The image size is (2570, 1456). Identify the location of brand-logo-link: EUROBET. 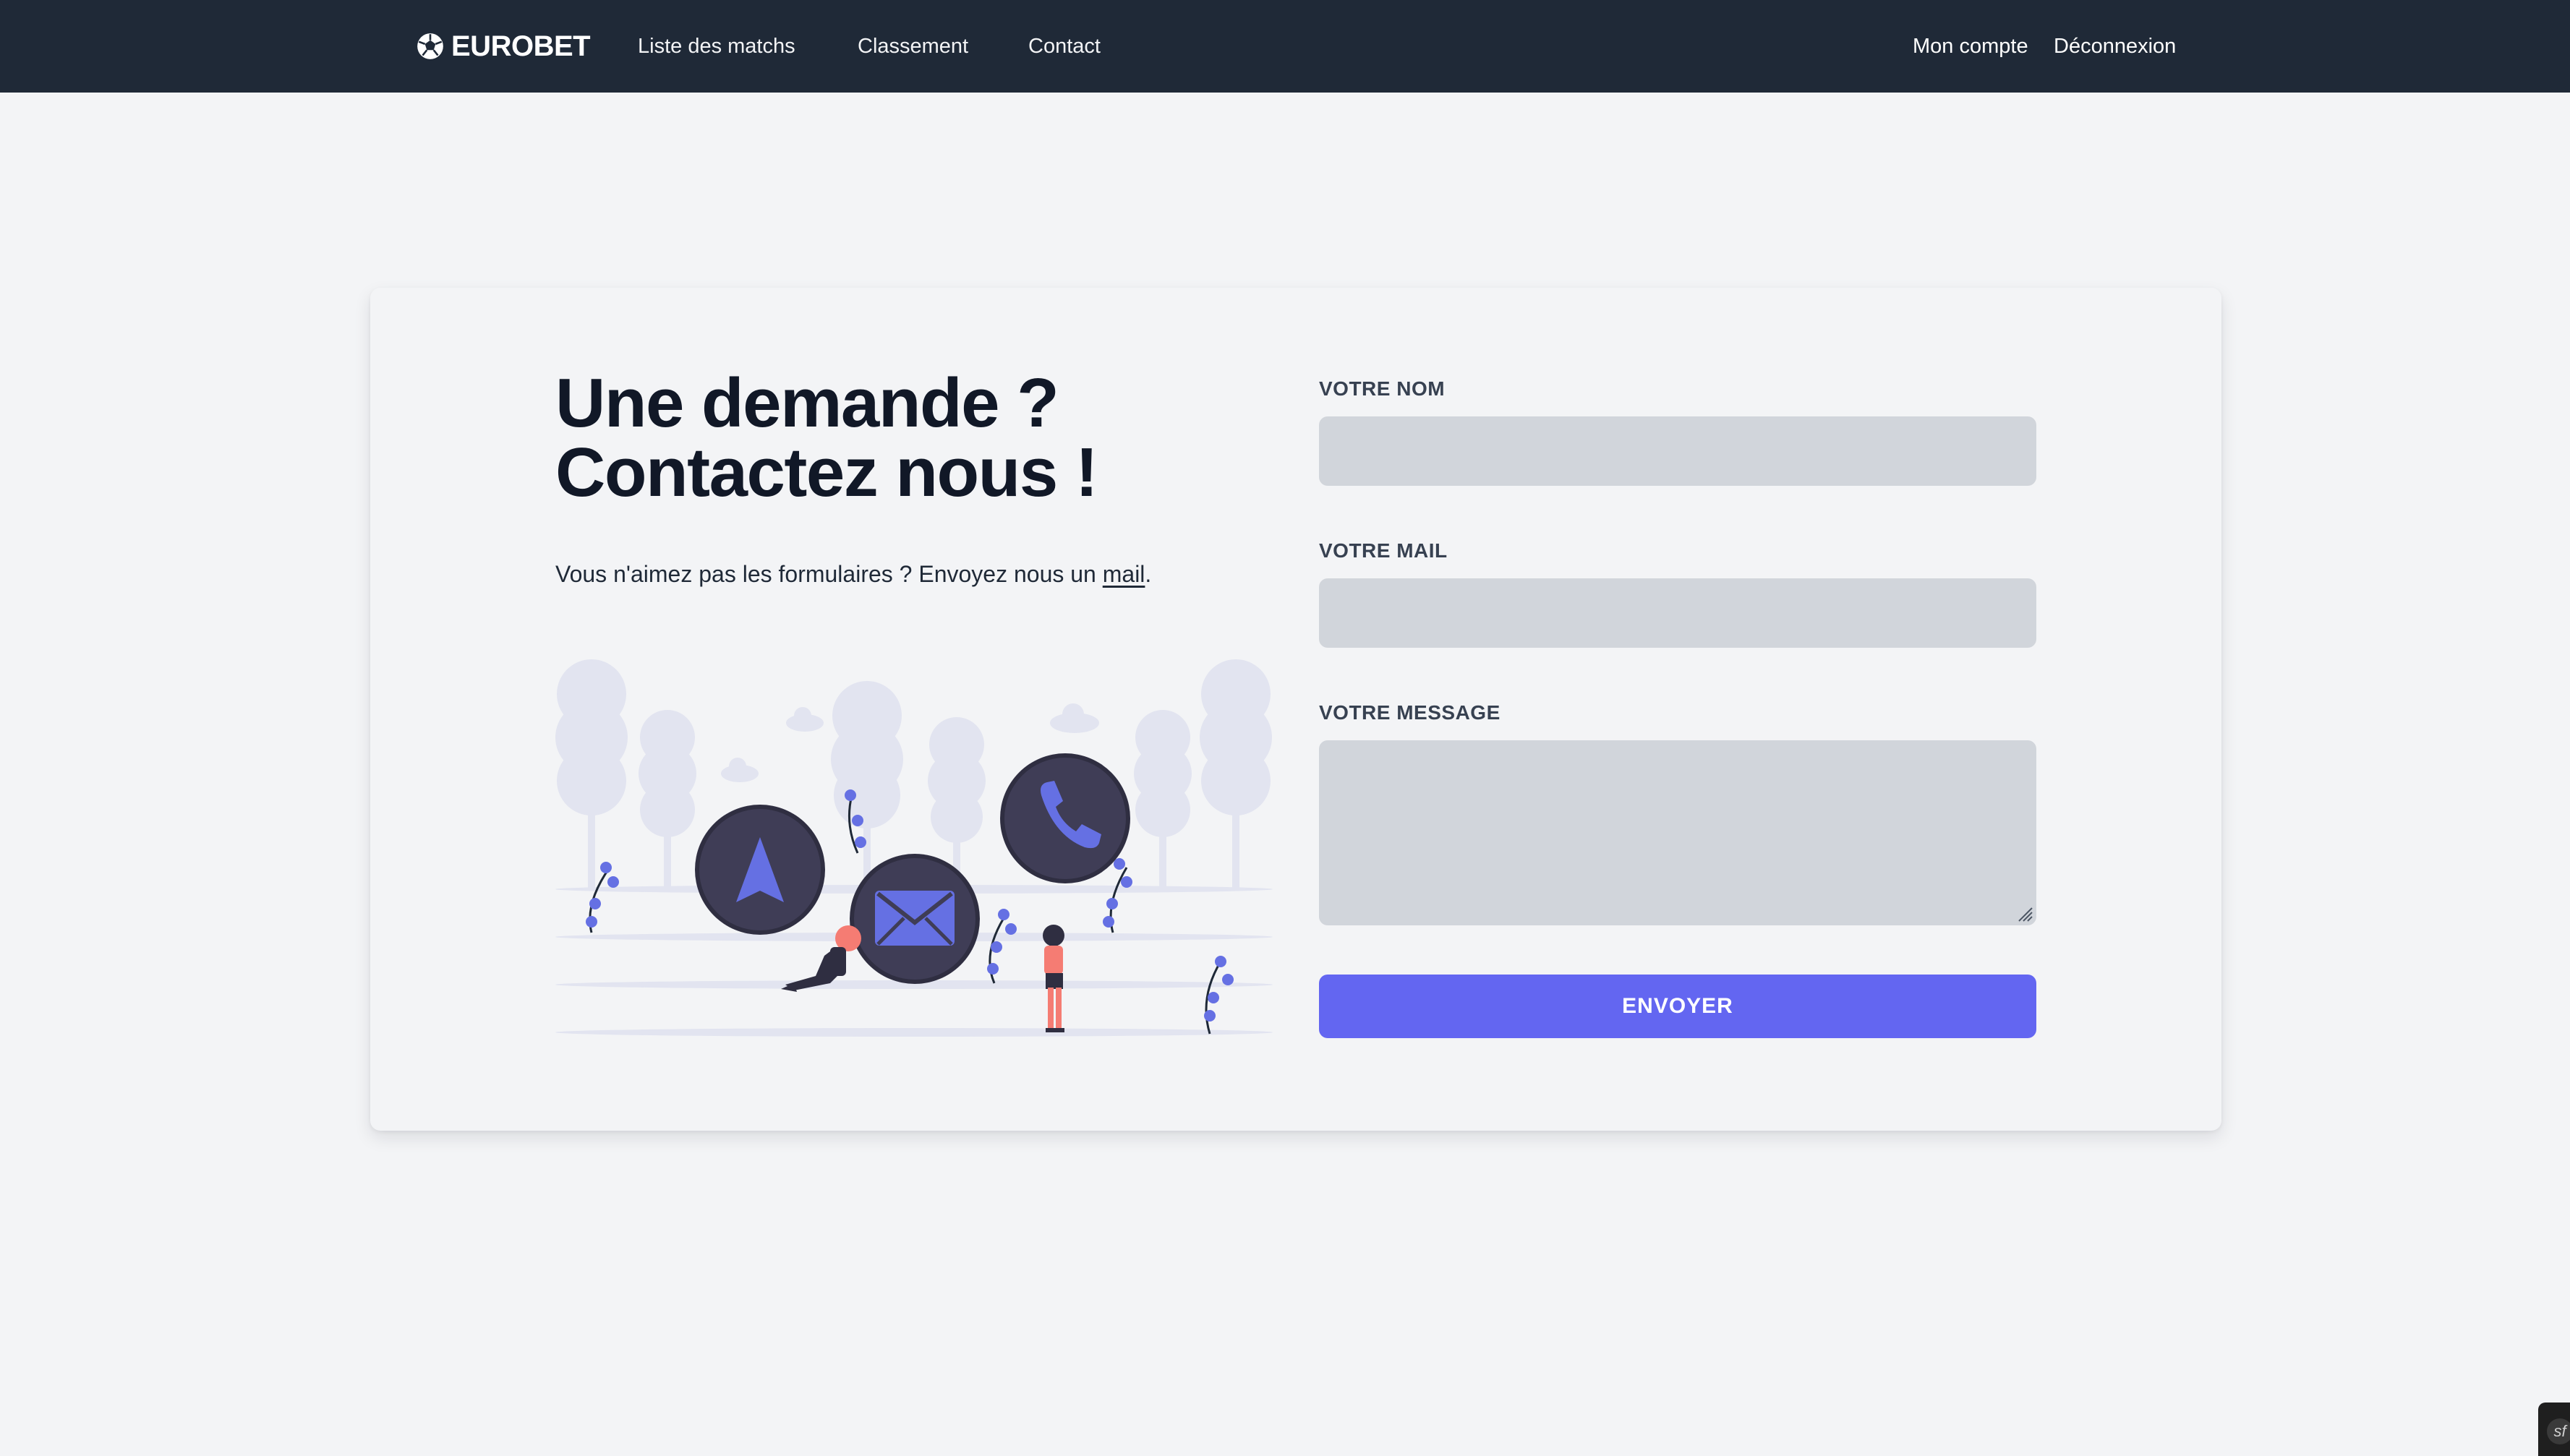
(503, 46).